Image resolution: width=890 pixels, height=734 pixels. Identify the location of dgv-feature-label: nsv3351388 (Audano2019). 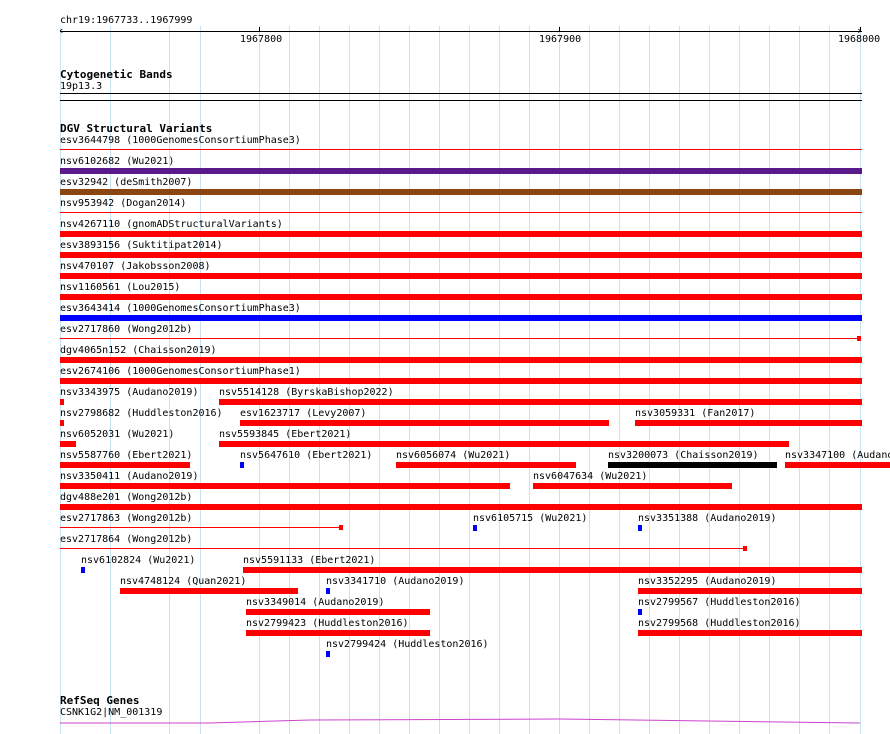
(707, 519).